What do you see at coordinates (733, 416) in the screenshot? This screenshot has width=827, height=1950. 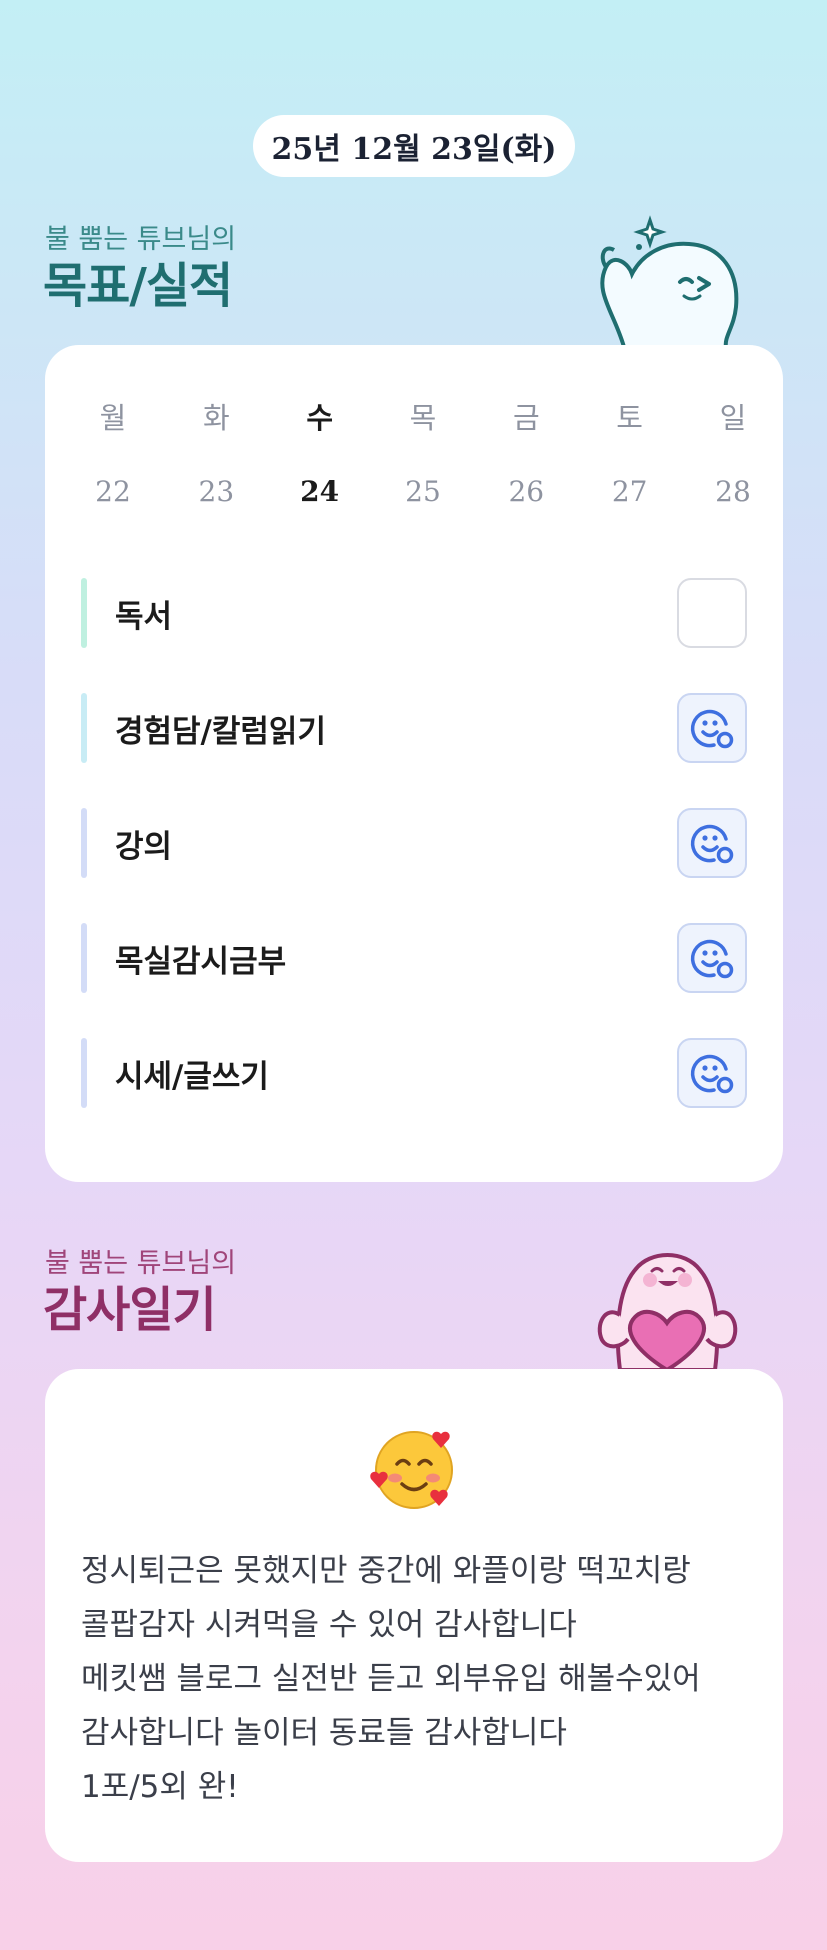 I see `weekday-sun: 일` at bounding box center [733, 416].